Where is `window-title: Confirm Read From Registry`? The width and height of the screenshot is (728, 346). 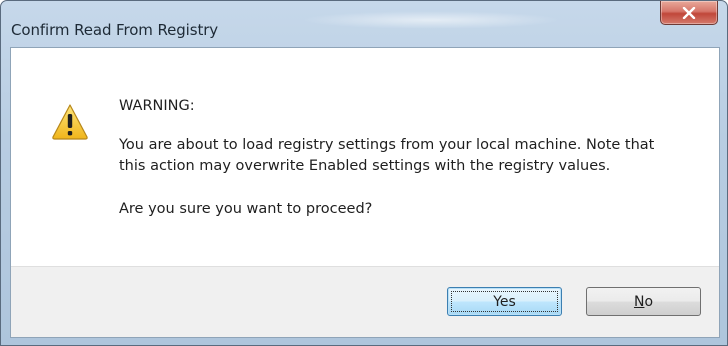
window-title: Confirm Read From Registry is located at coordinates (115, 30).